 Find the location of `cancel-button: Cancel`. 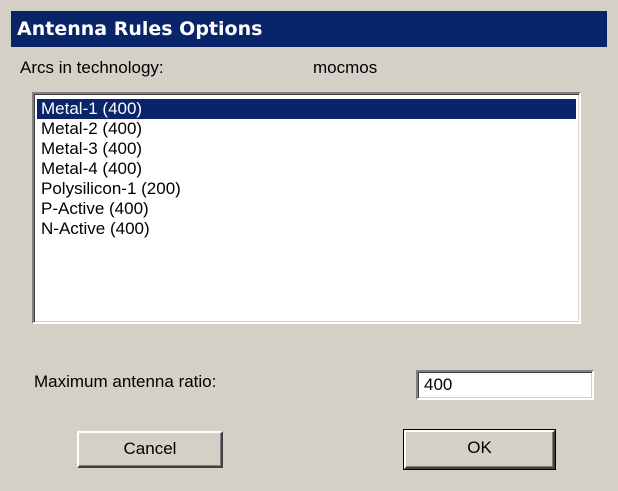

cancel-button: Cancel is located at coordinates (150, 449).